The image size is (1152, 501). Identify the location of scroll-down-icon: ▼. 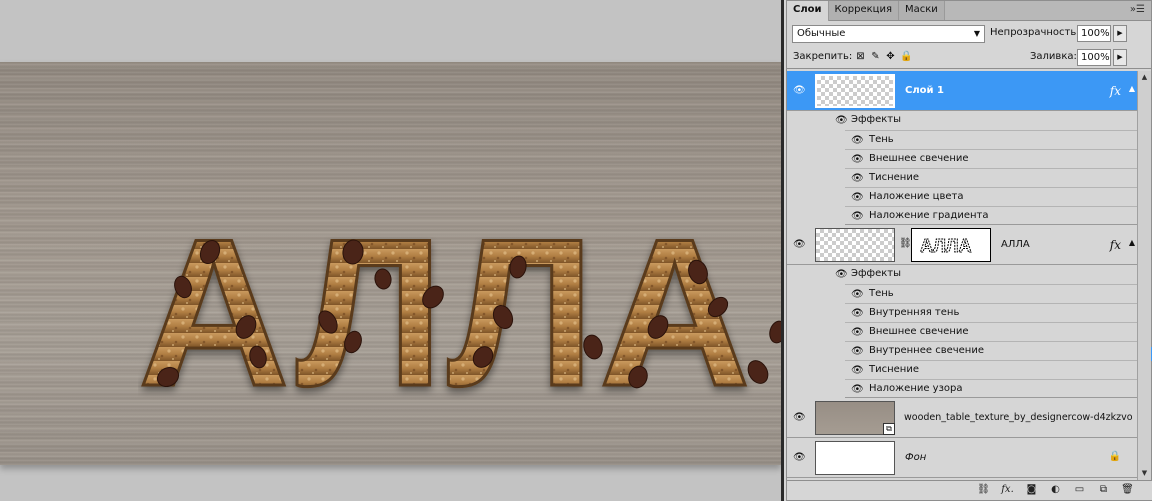
(1144, 473).